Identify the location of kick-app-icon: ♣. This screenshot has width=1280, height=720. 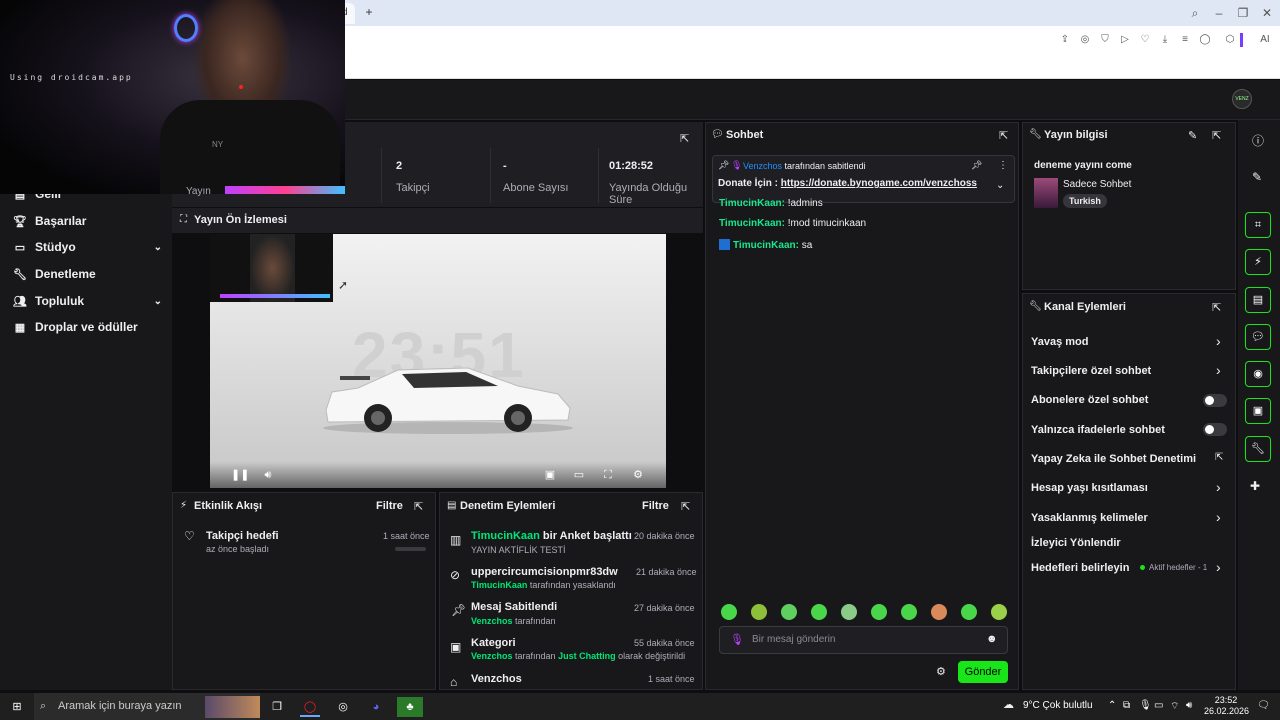
(410, 707).